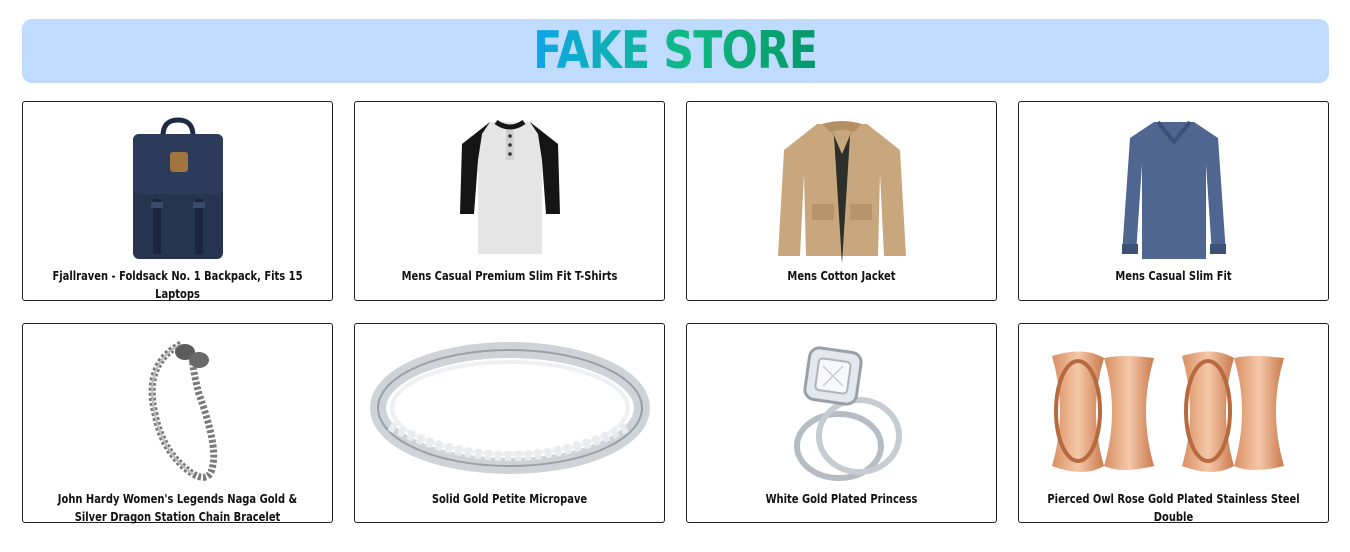 The width and height of the screenshot is (1350, 552). I want to click on jacket-icon, so click(841, 189).